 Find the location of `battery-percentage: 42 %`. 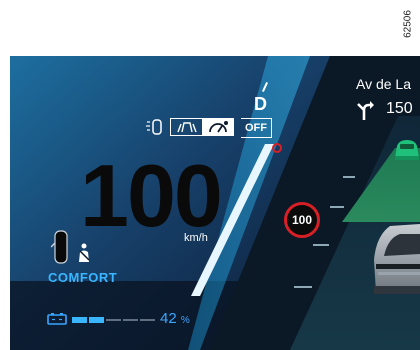

battery-percentage: 42 % is located at coordinates (175, 318).